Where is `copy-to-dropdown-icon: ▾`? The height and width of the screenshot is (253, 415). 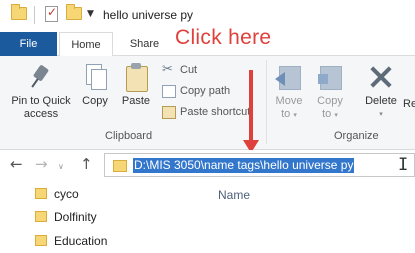 copy-to-dropdown-icon: ▾ is located at coordinates (336, 115).